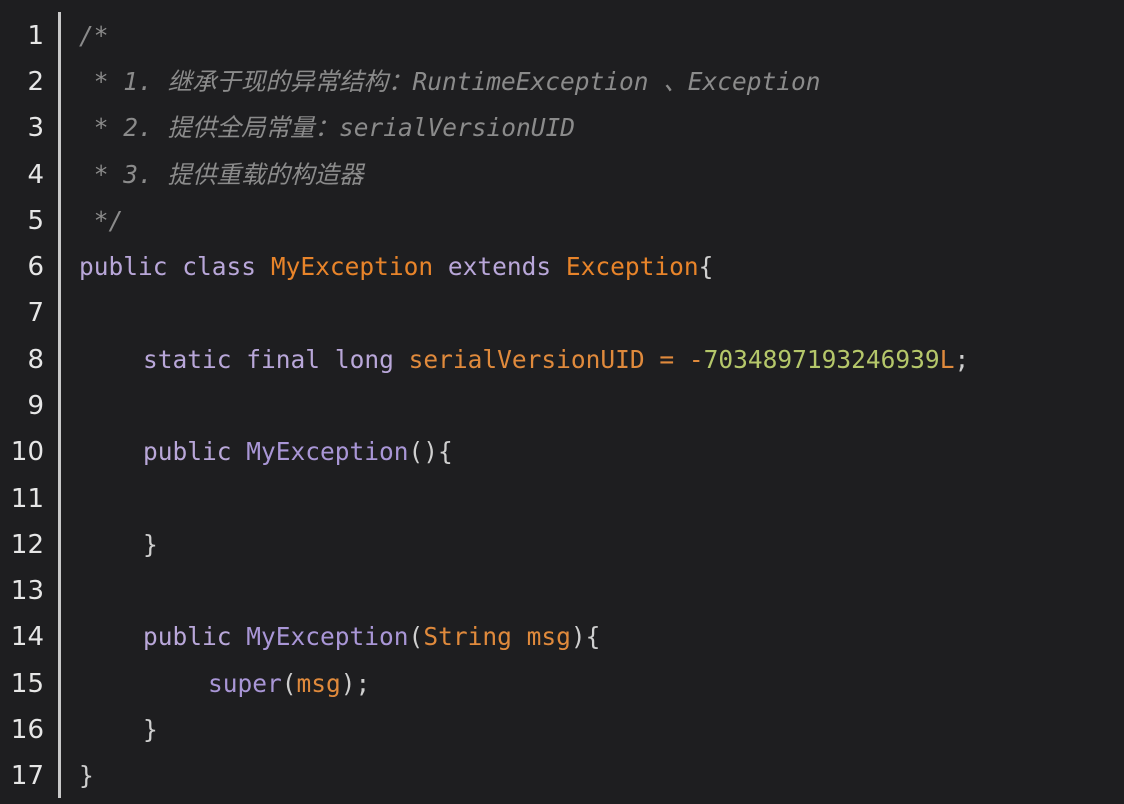 The width and height of the screenshot is (1124, 804). Describe the element at coordinates (27, 452) in the screenshot. I see `line-number: 10` at that location.